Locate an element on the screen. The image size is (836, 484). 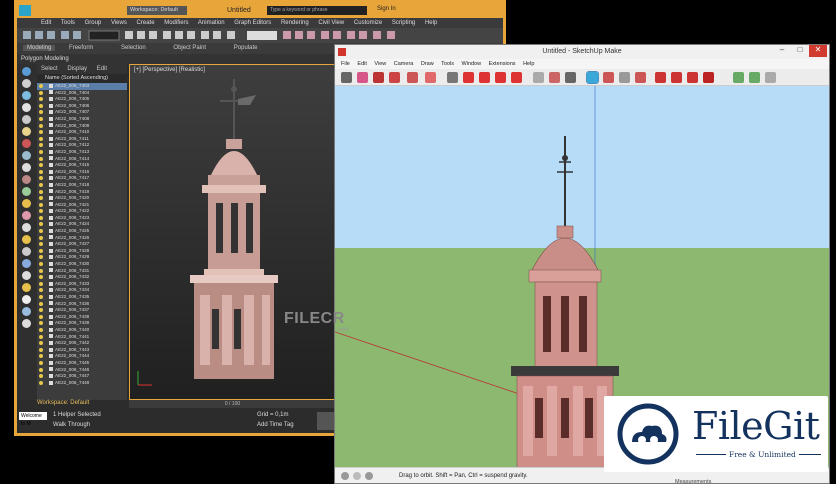
scene-list-item: AE22_006_7410 is located at coordinates (82, 132).